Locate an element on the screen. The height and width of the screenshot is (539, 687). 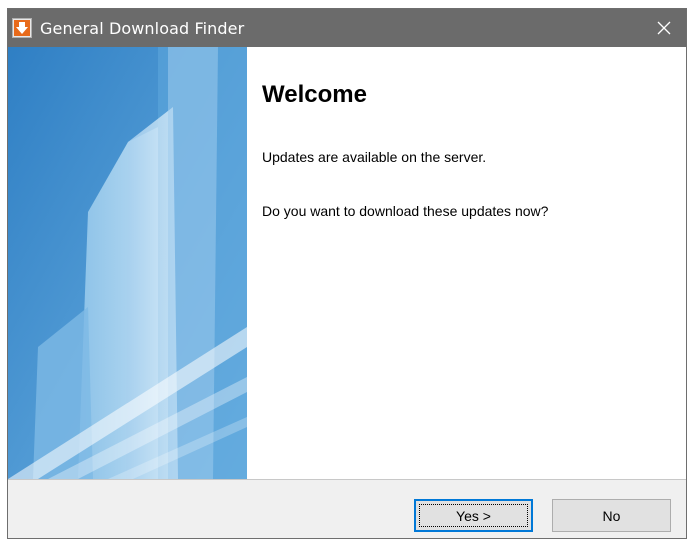
updates-available-text: Updates are available on the server. is located at coordinates (374, 157).